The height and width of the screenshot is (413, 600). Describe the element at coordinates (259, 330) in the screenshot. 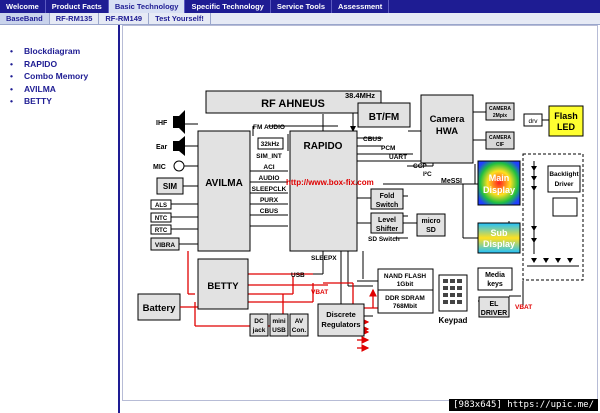

I see `dc-jack-label-2: jack` at that location.